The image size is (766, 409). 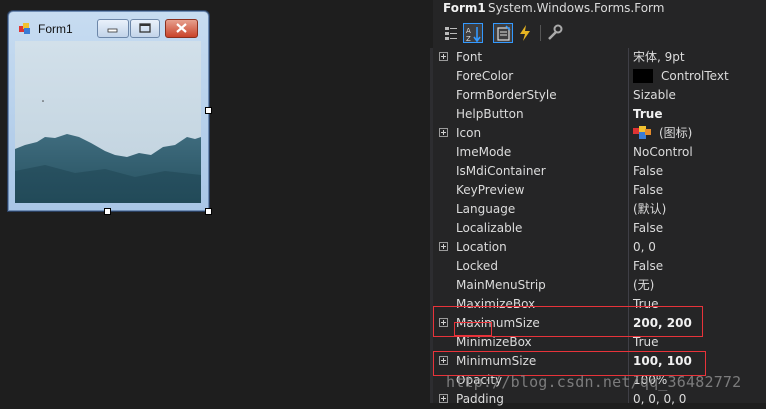 What do you see at coordinates (599, 95) in the screenshot?
I see `property-row: FormBorderStyle Sizable` at bounding box center [599, 95].